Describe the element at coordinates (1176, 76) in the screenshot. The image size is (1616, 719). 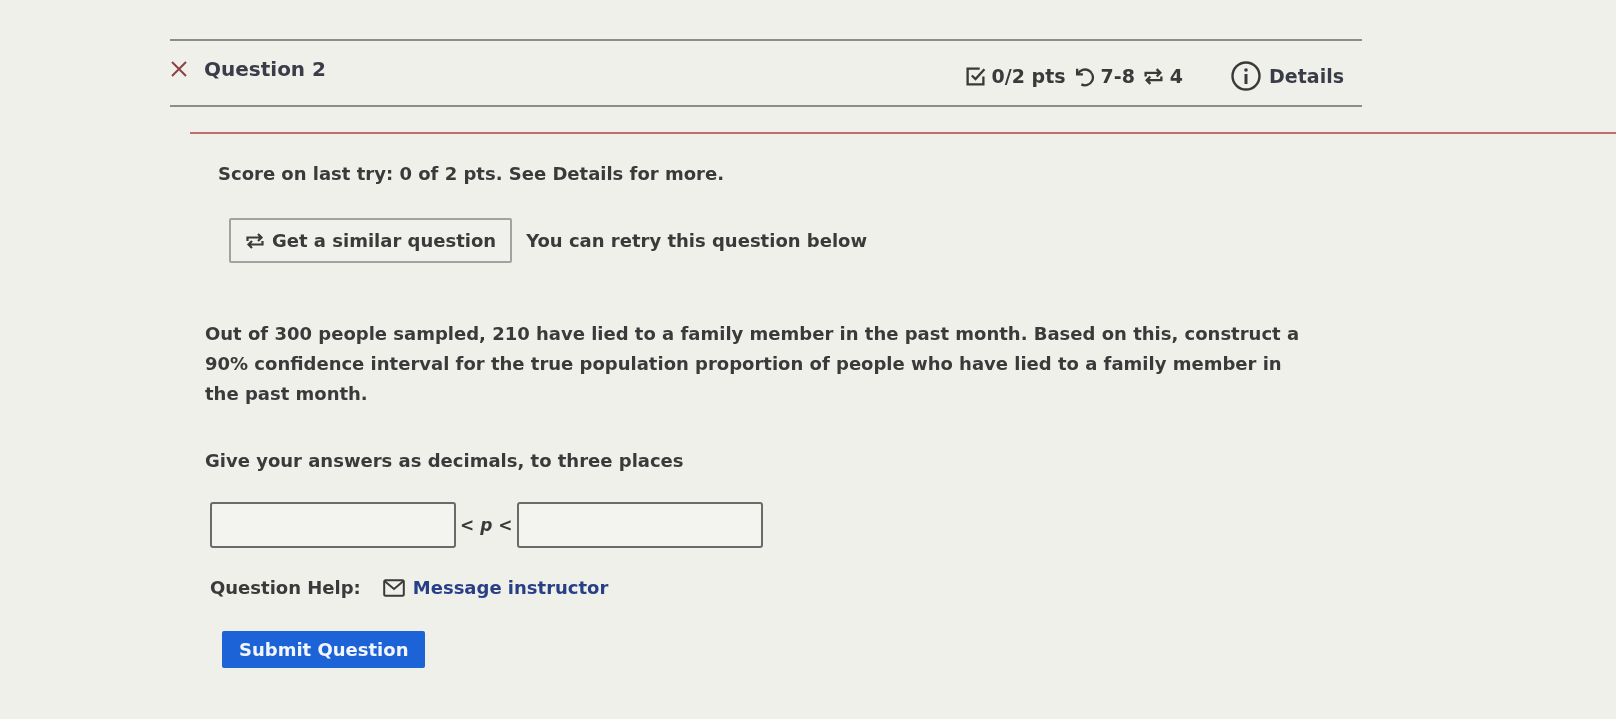
I see `versions-text: 4` at that location.